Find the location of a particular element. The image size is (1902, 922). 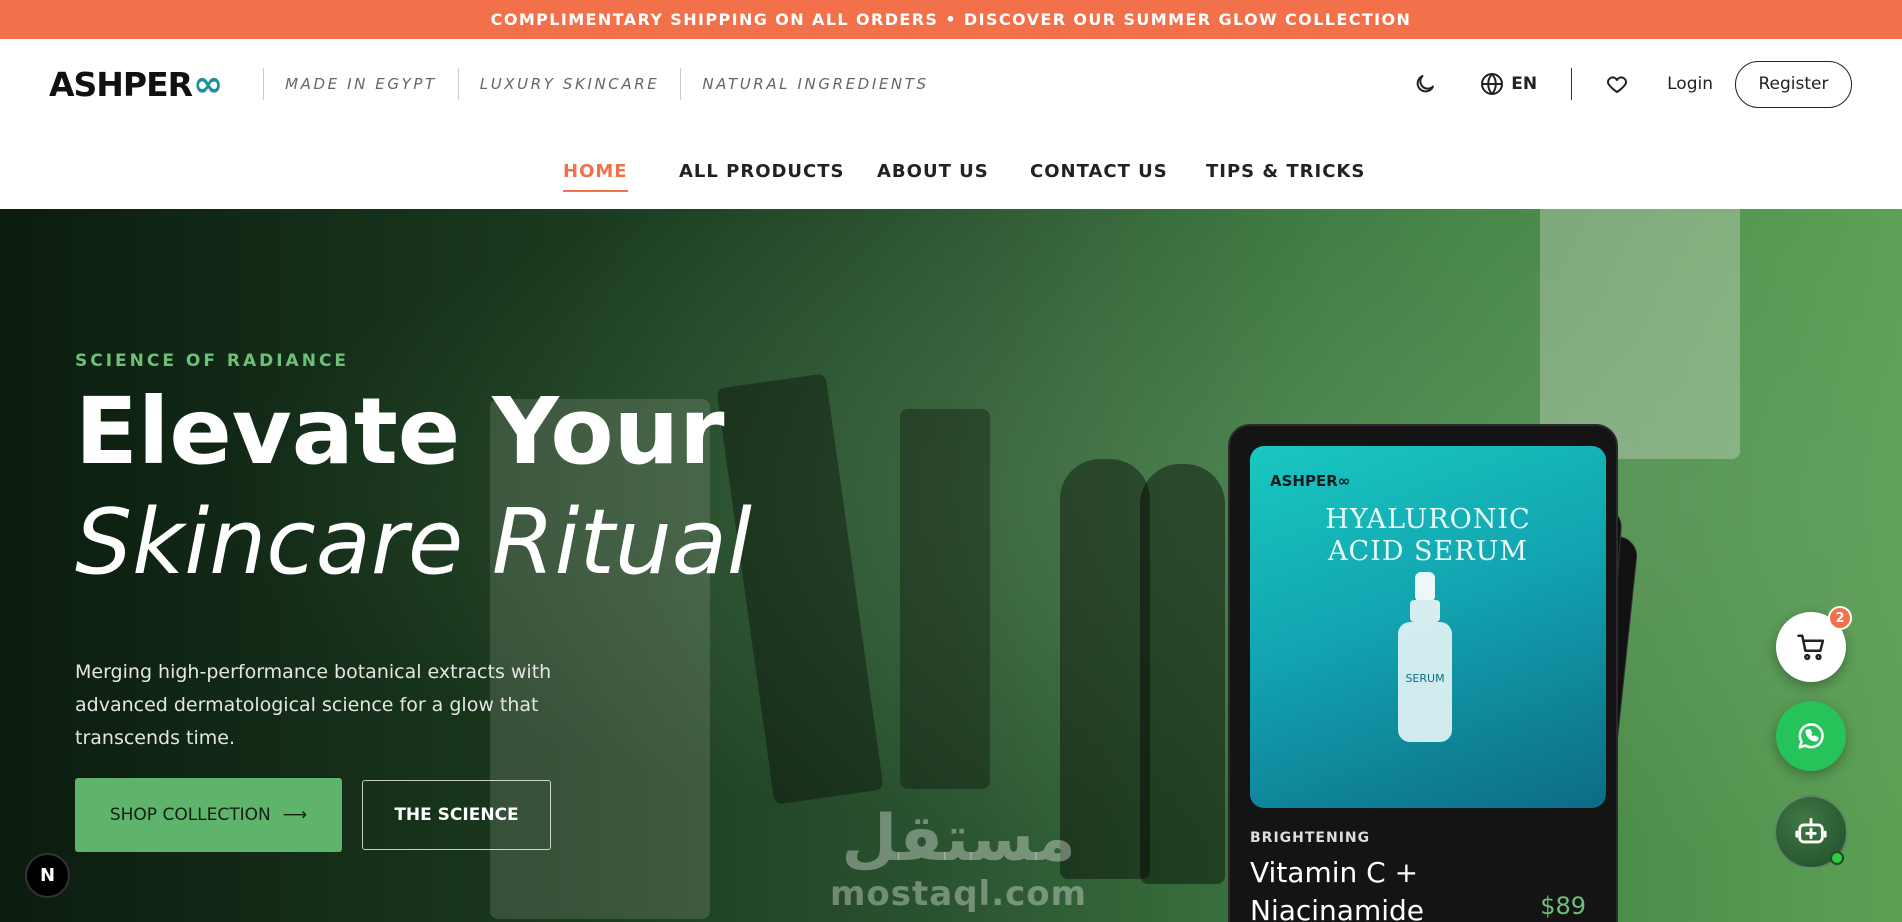

logo-infinity: ∞ is located at coordinates (208, 84).